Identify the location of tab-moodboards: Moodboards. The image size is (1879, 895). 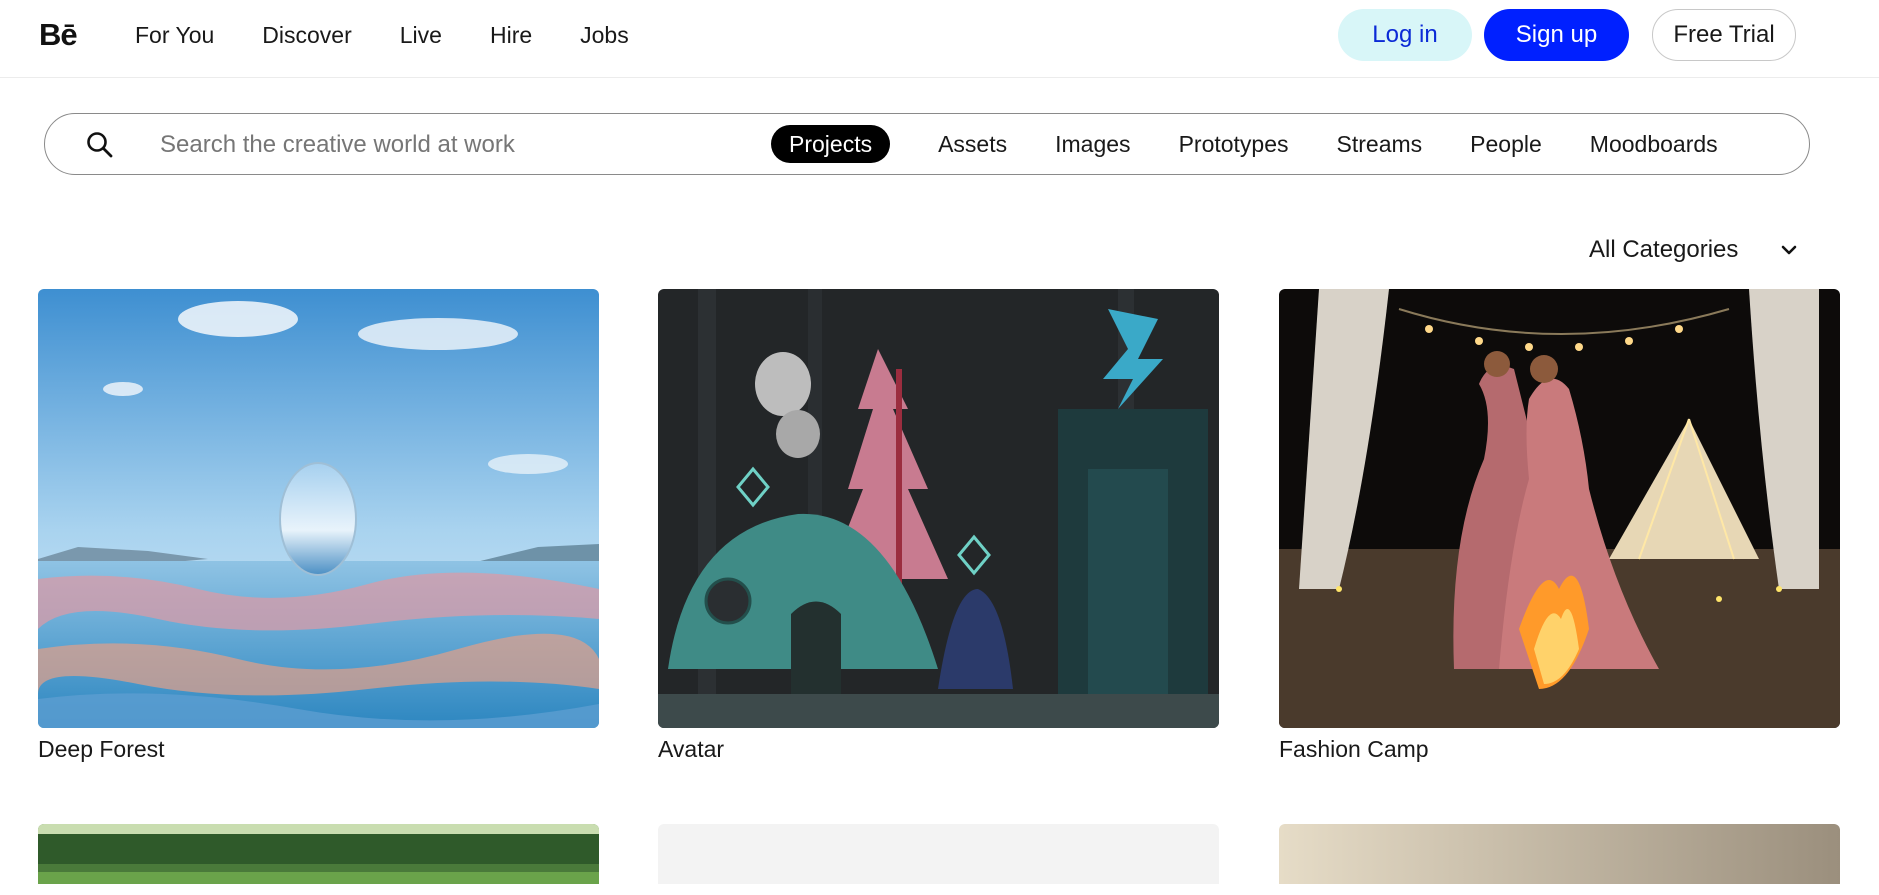
(1654, 144).